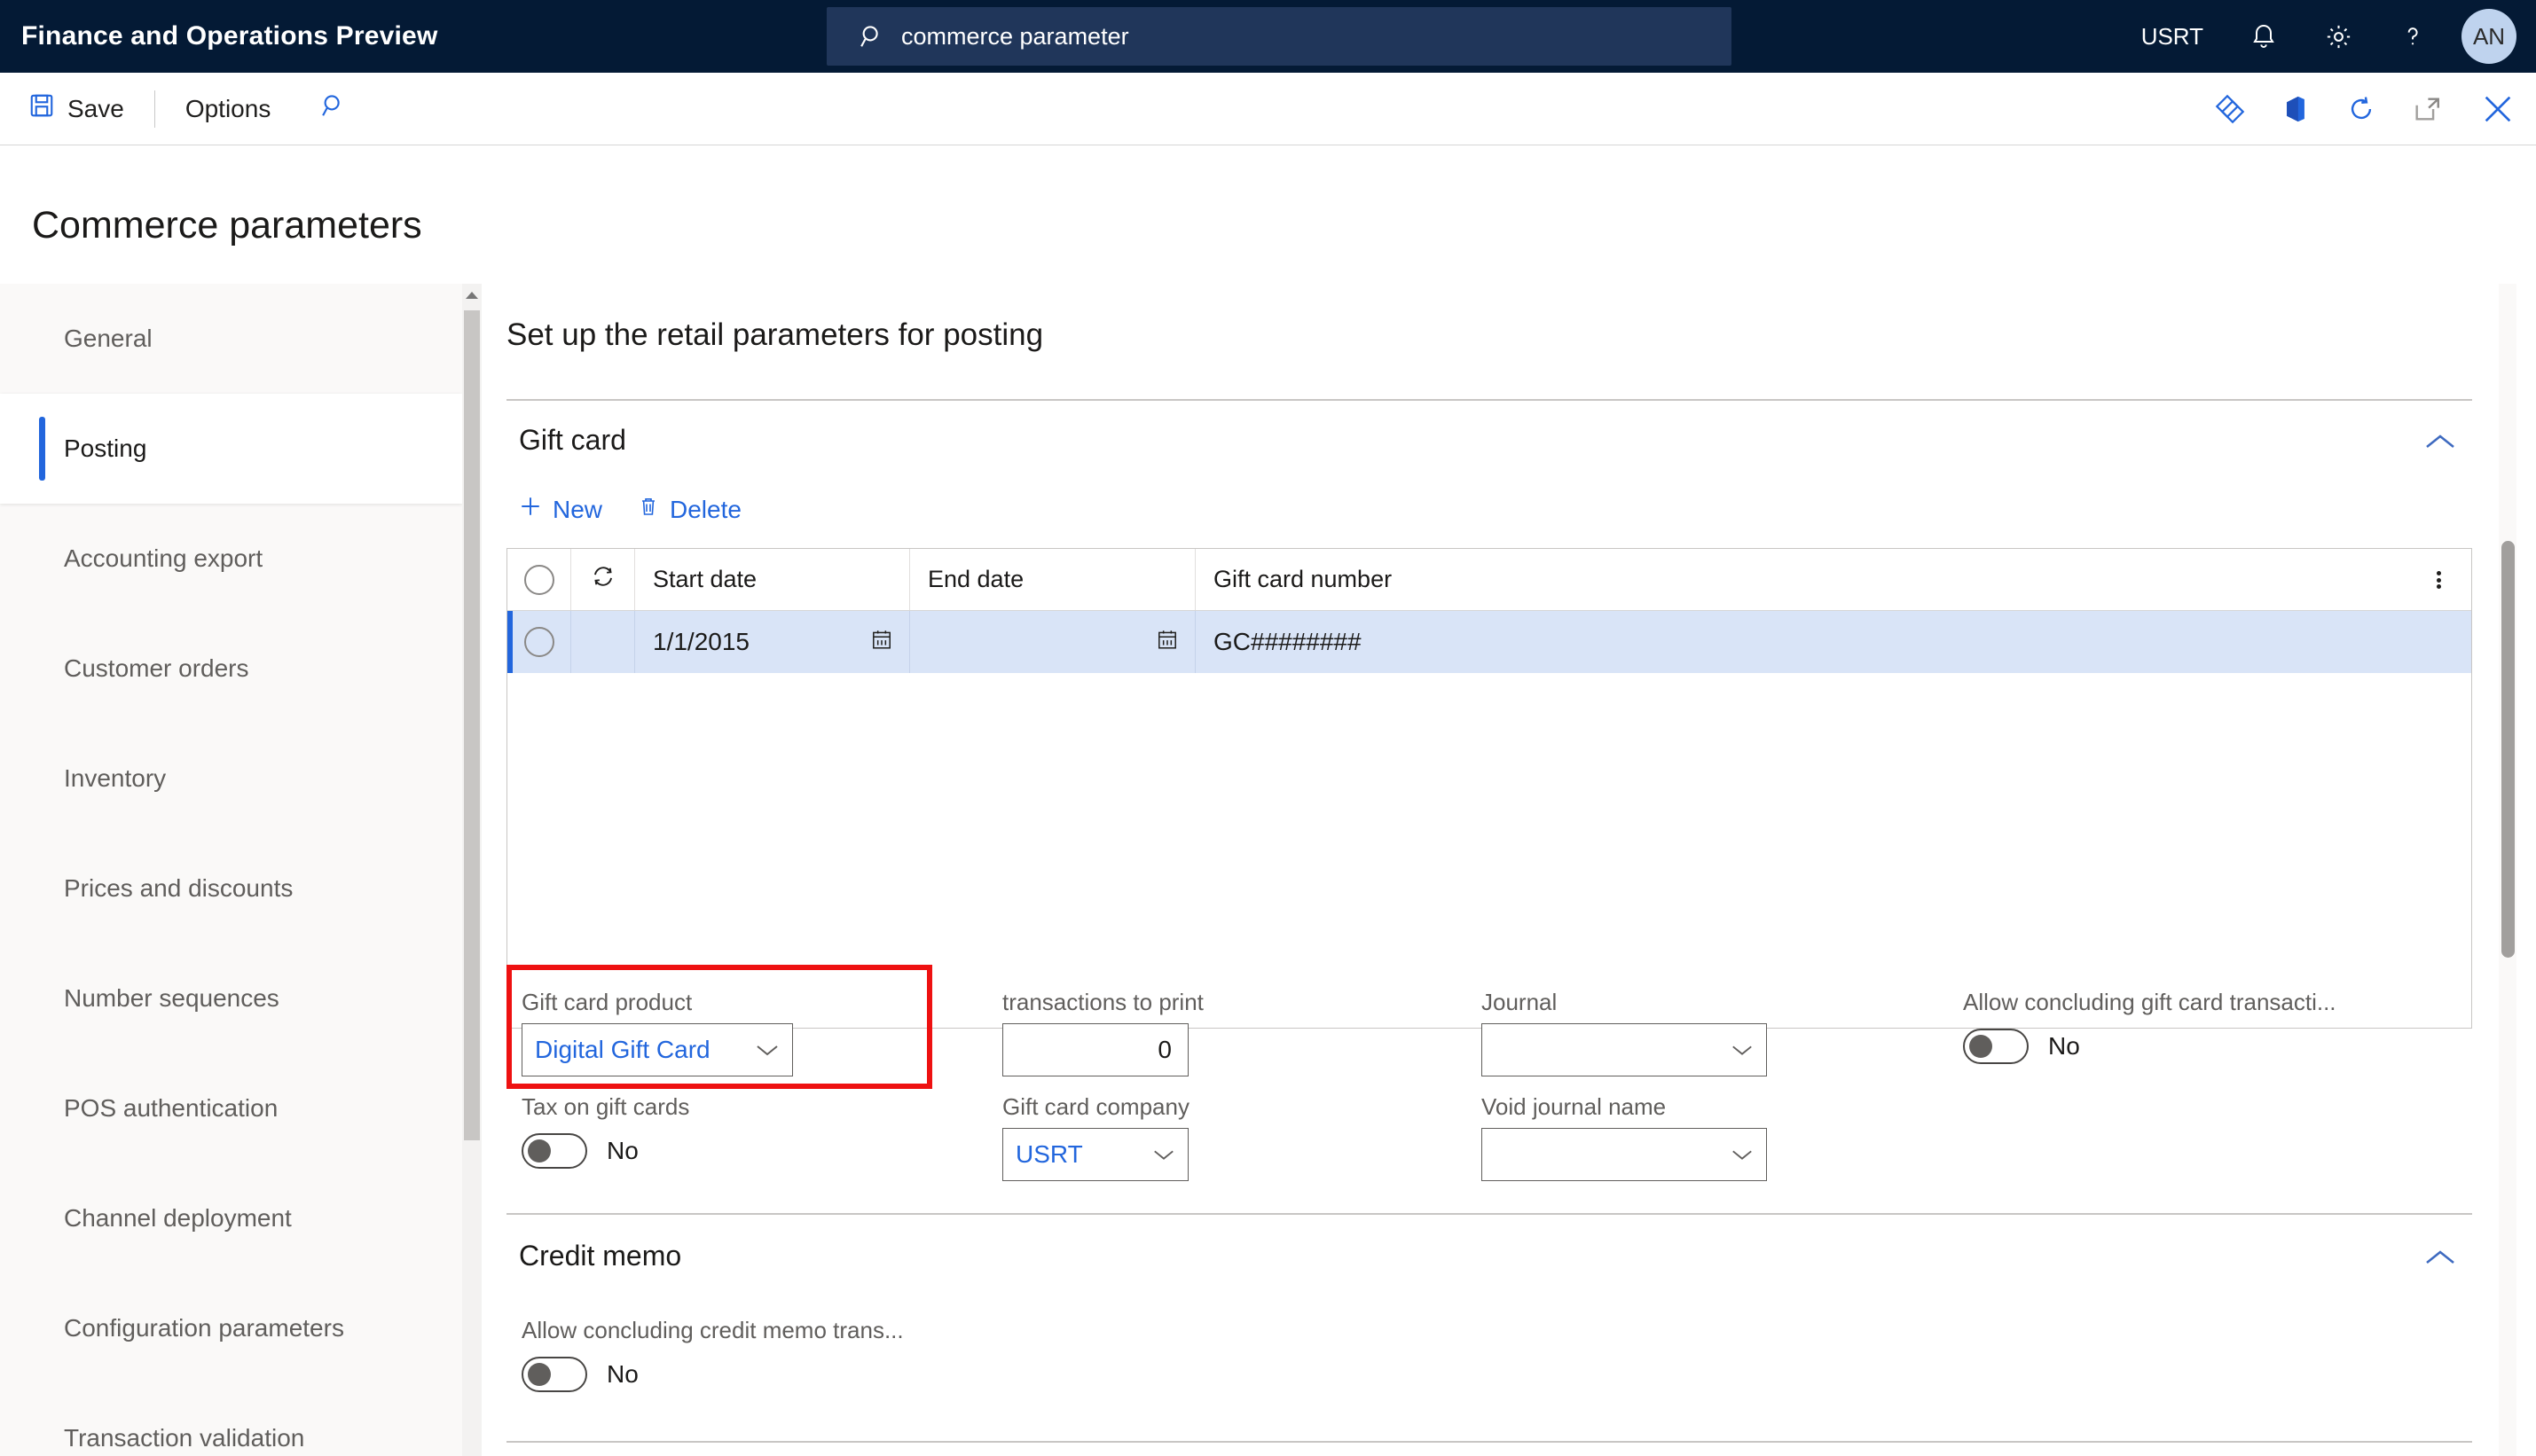  I want to click on sidebar-item-transaction-validation: Transaction validation, so click(231, 1419).